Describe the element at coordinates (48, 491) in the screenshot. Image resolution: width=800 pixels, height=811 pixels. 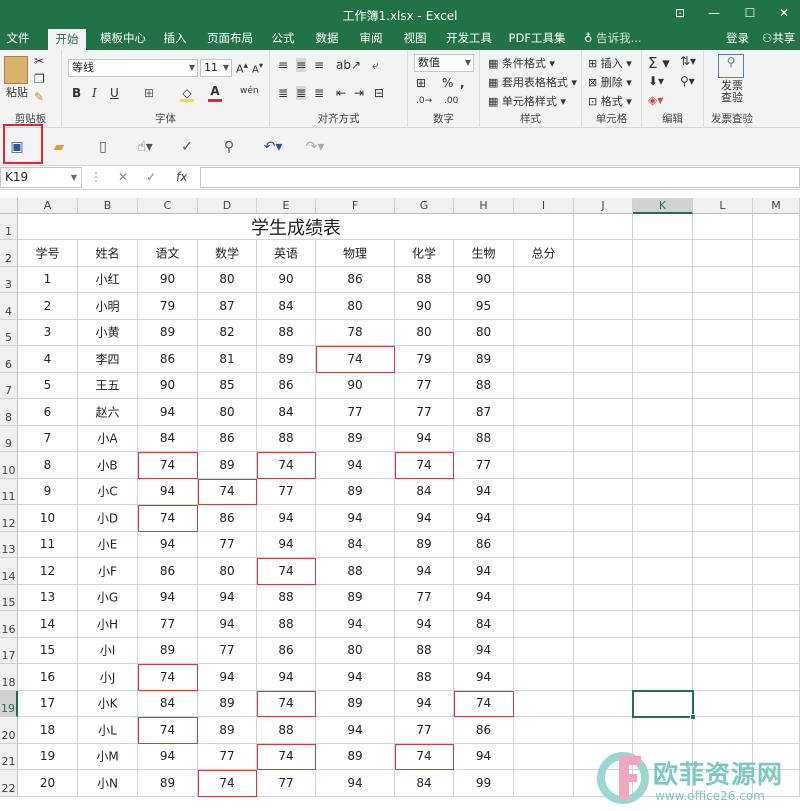
I see `cell-A11: 9` at that location.